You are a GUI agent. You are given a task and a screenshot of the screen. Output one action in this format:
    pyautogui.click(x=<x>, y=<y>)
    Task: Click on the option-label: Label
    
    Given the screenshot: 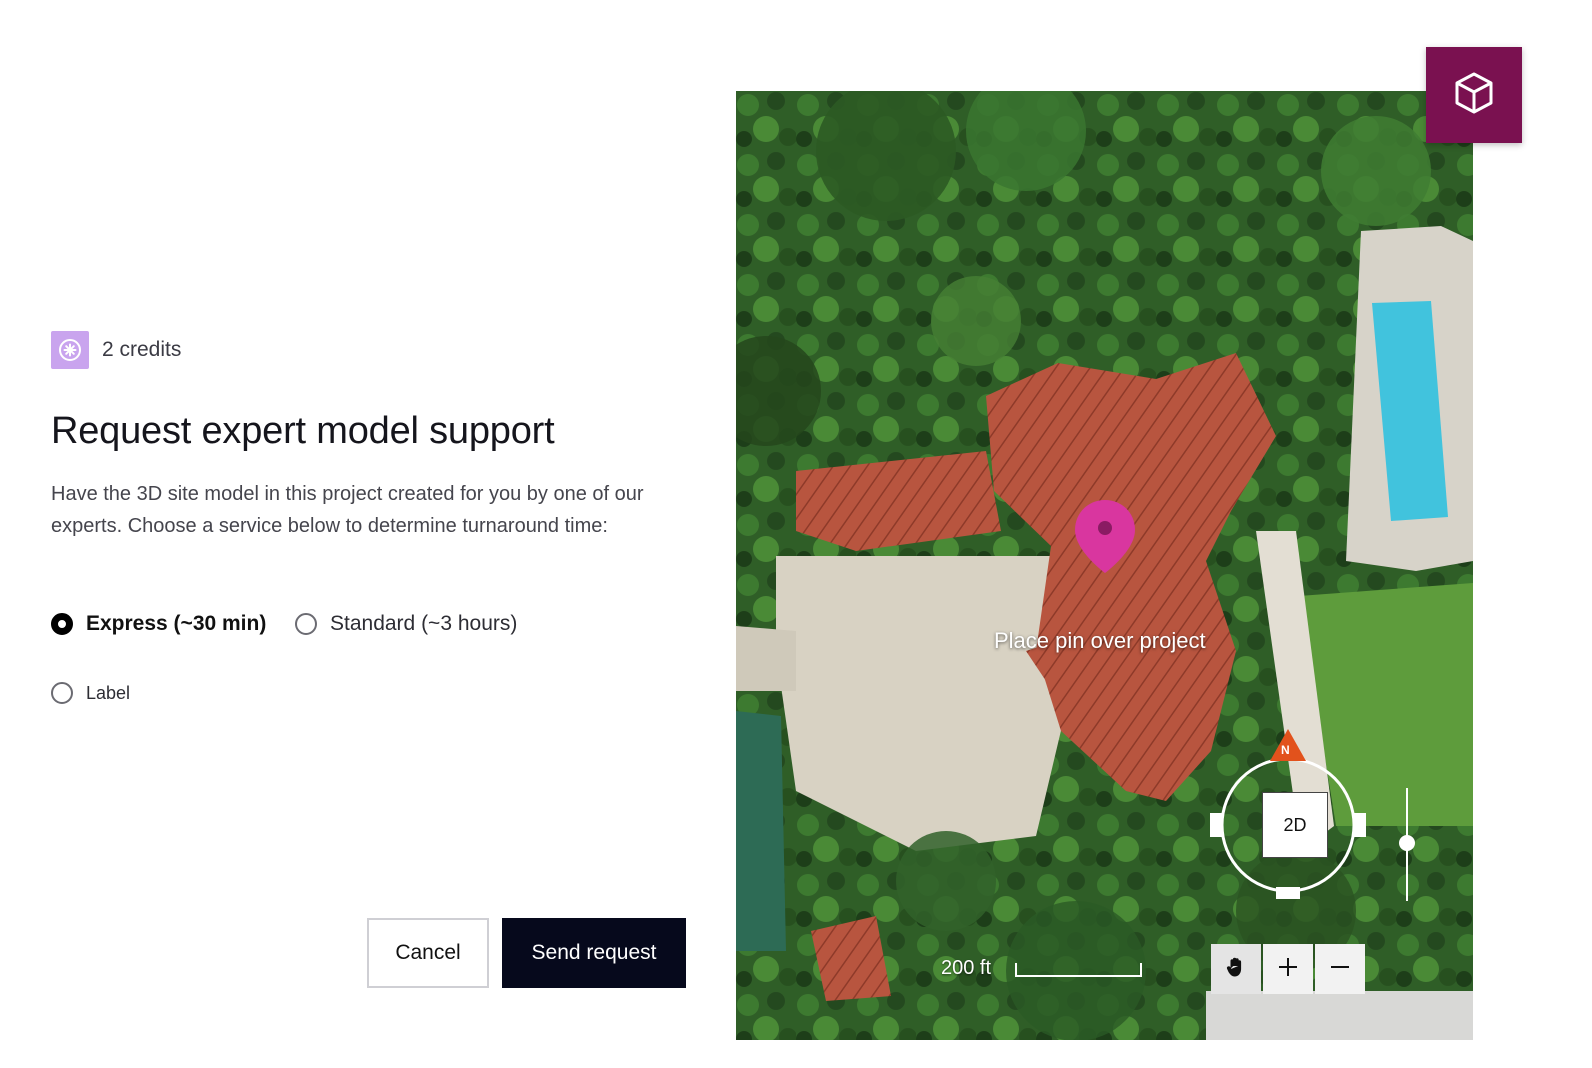 What is the action you would take?
    pyautogui.click(x=90, y=693)
    